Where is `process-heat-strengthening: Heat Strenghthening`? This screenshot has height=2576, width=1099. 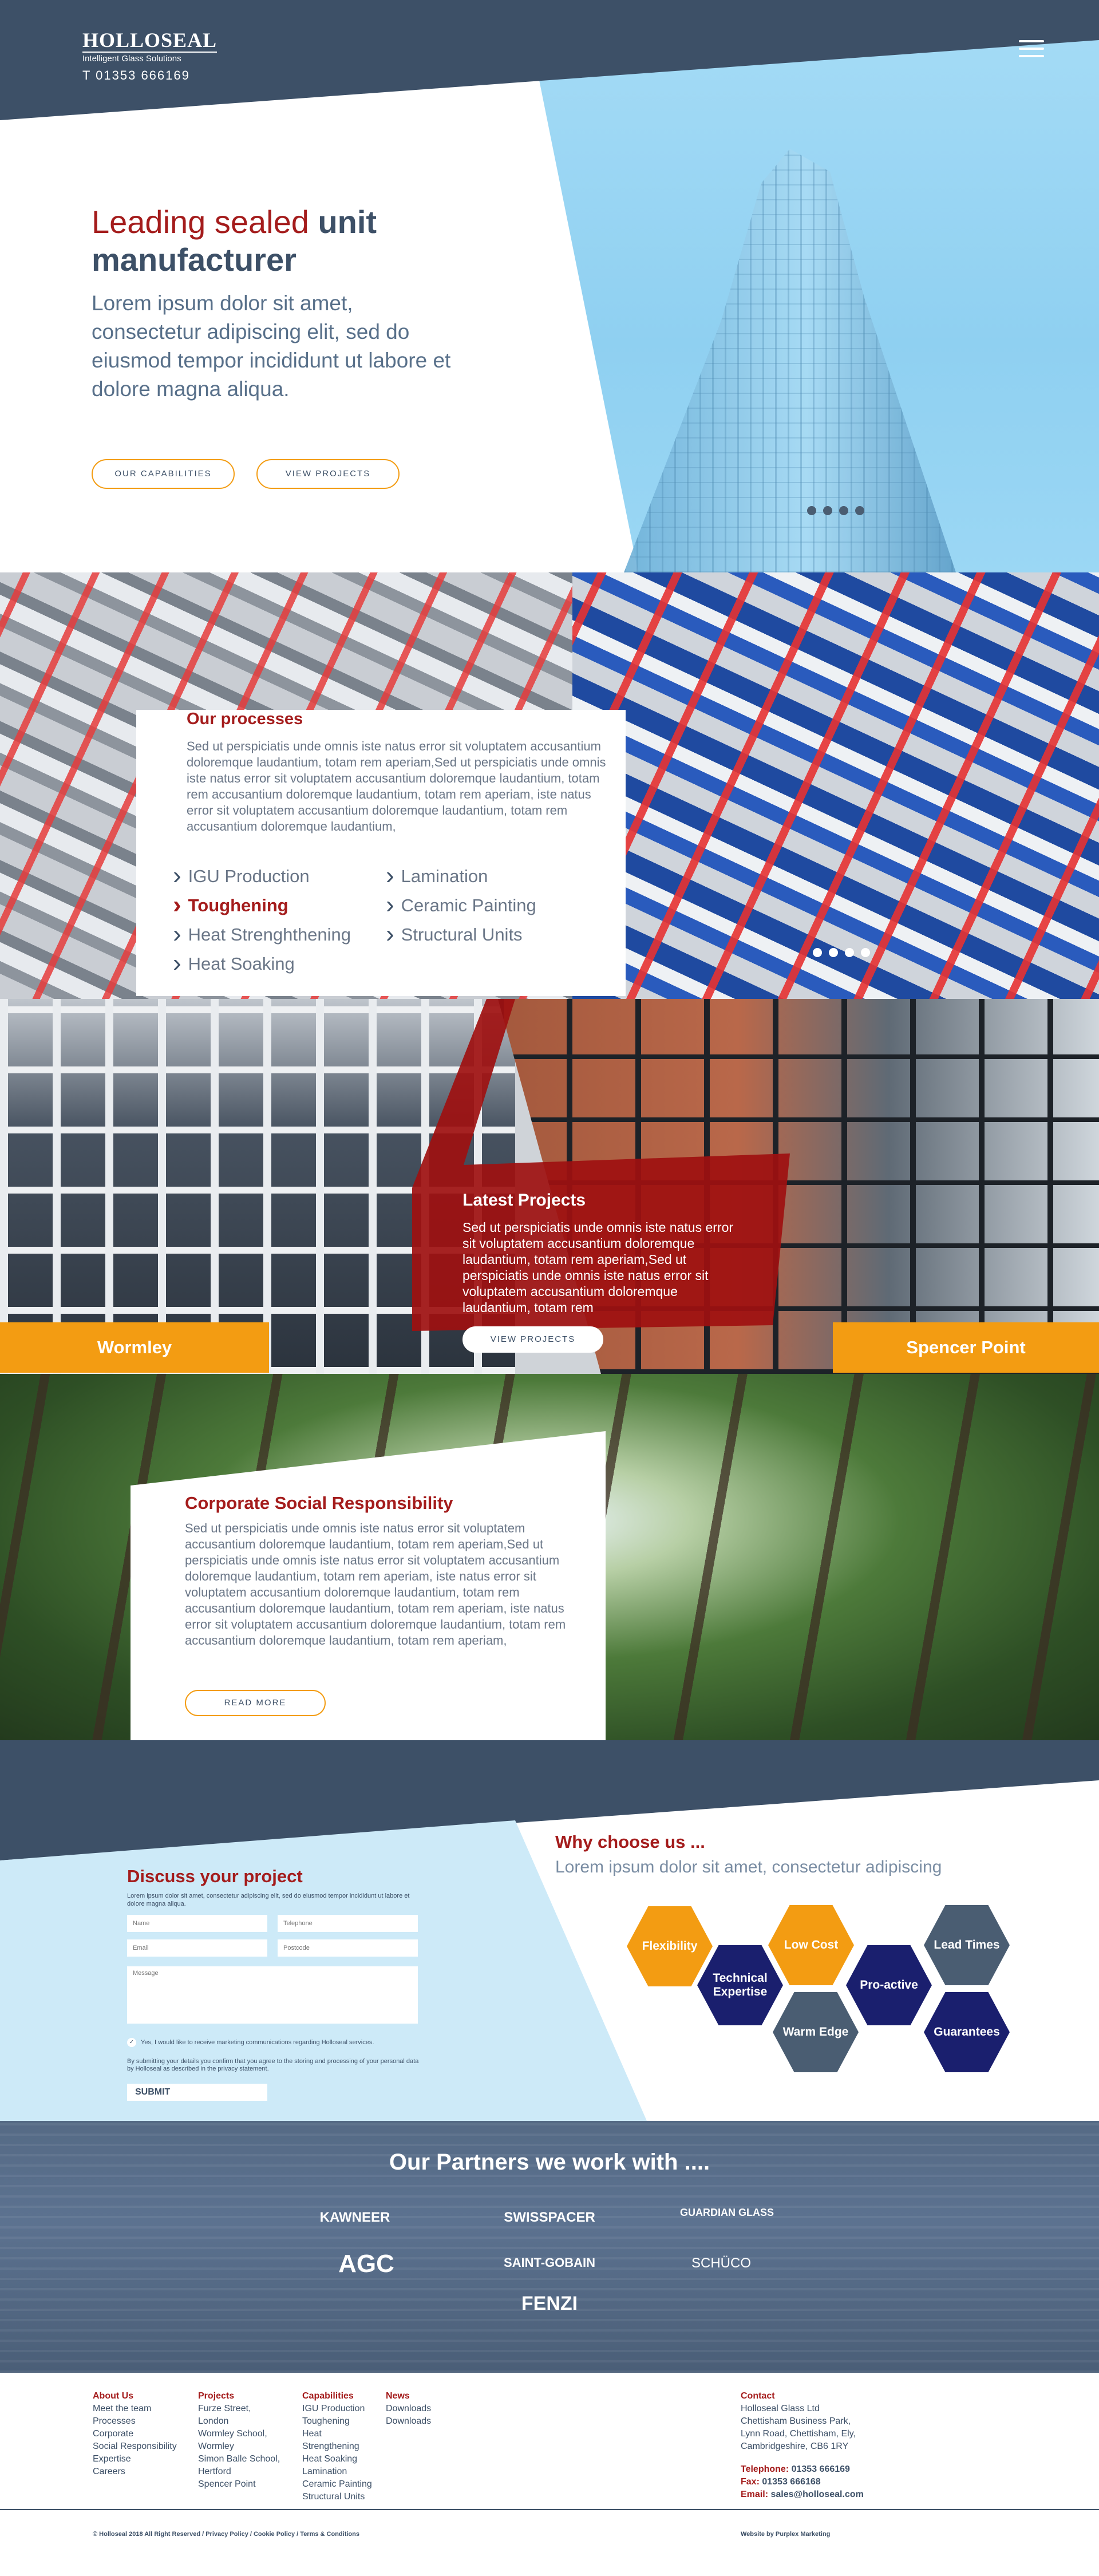 process-heat-strengthening: Heat Strenghthening is located at coordinates (262, 934).